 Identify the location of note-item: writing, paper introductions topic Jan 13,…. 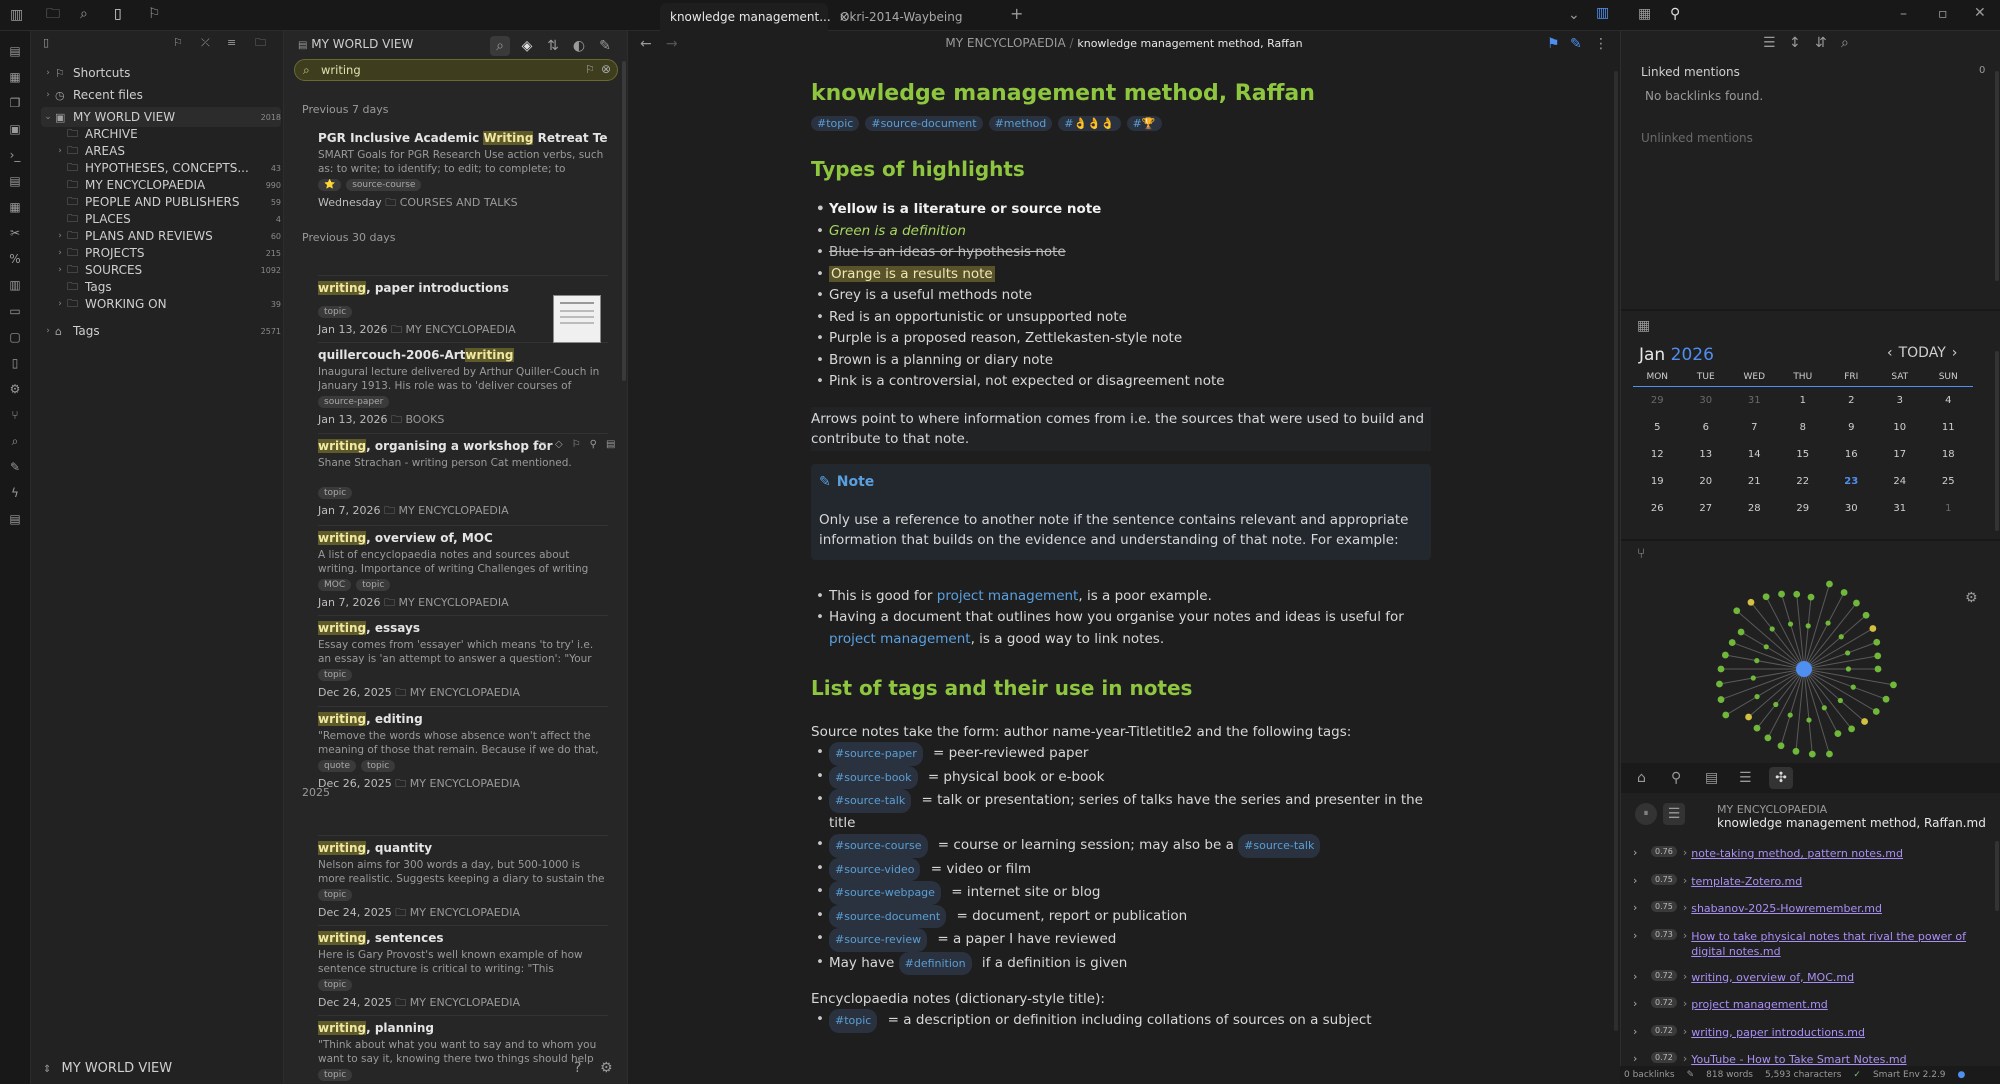
(428, 310).